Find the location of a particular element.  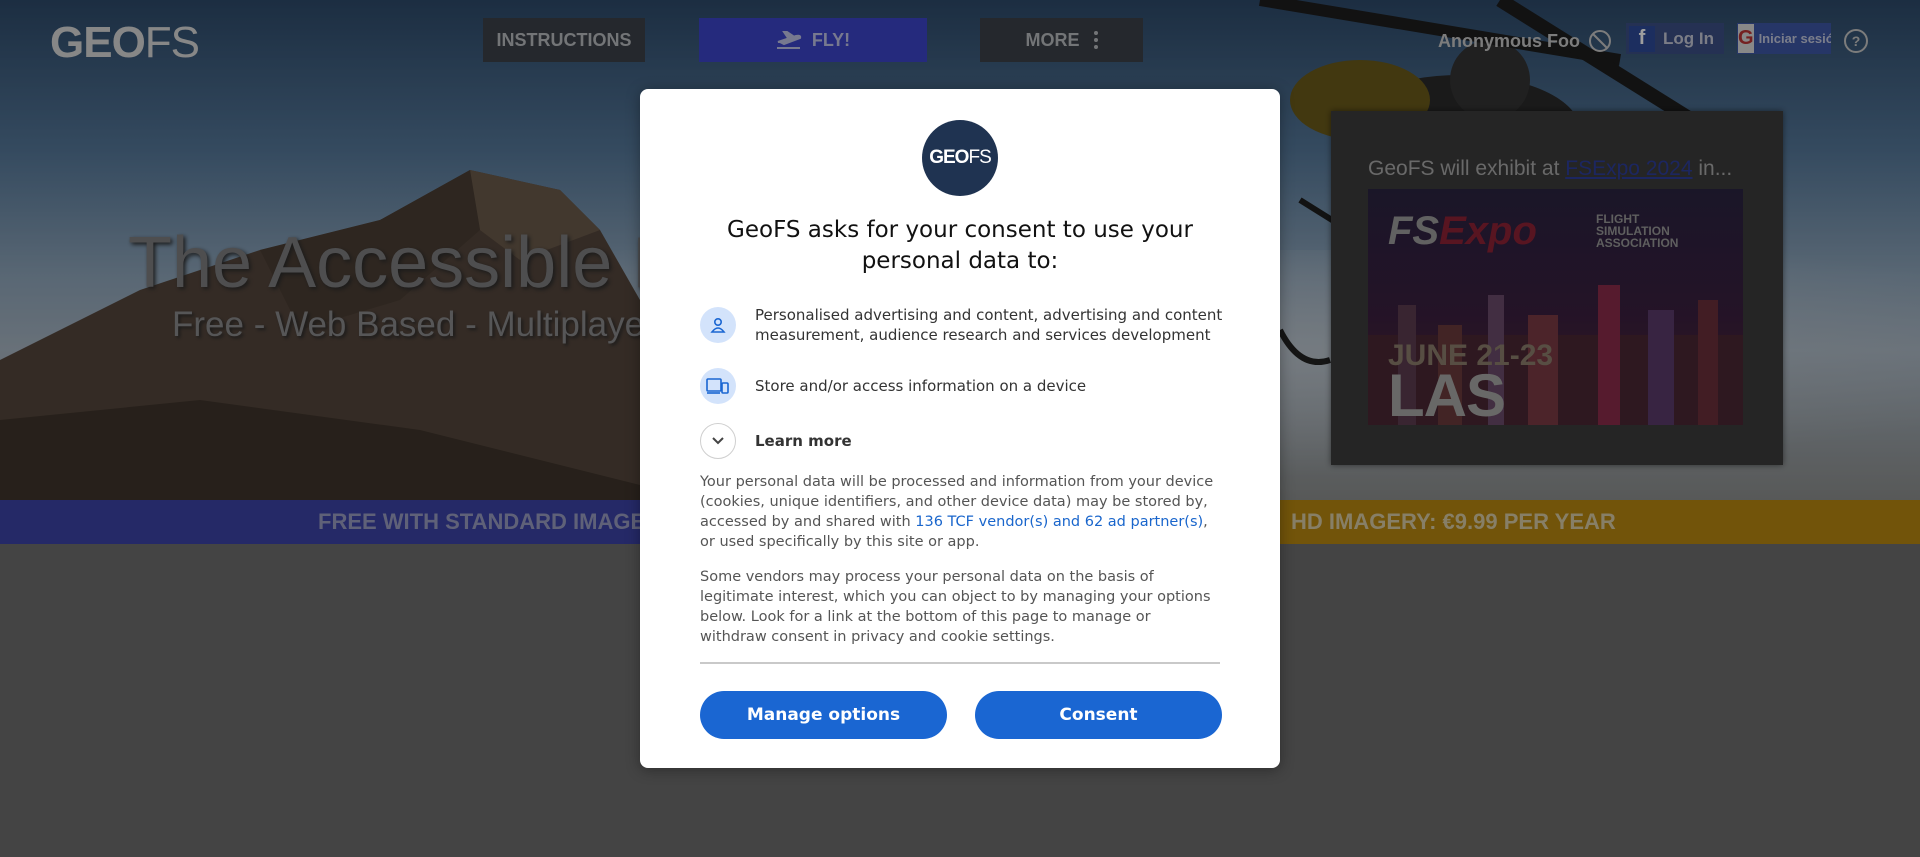

facebook-login-label: Log In is located at coordinates (1688, 38).